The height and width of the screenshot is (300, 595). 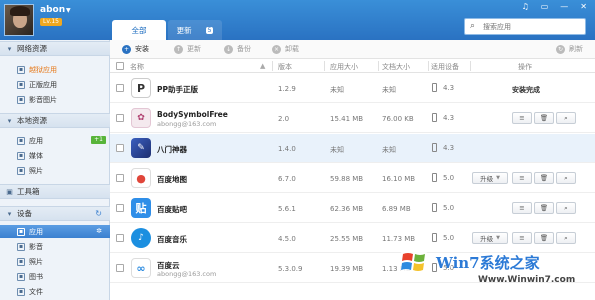 What do you see at coordinates (55, 231) in the screenshot?
I see `sidebar-item-device-apps: ▪ 应用 ✲` at bounding box center [55, 231].